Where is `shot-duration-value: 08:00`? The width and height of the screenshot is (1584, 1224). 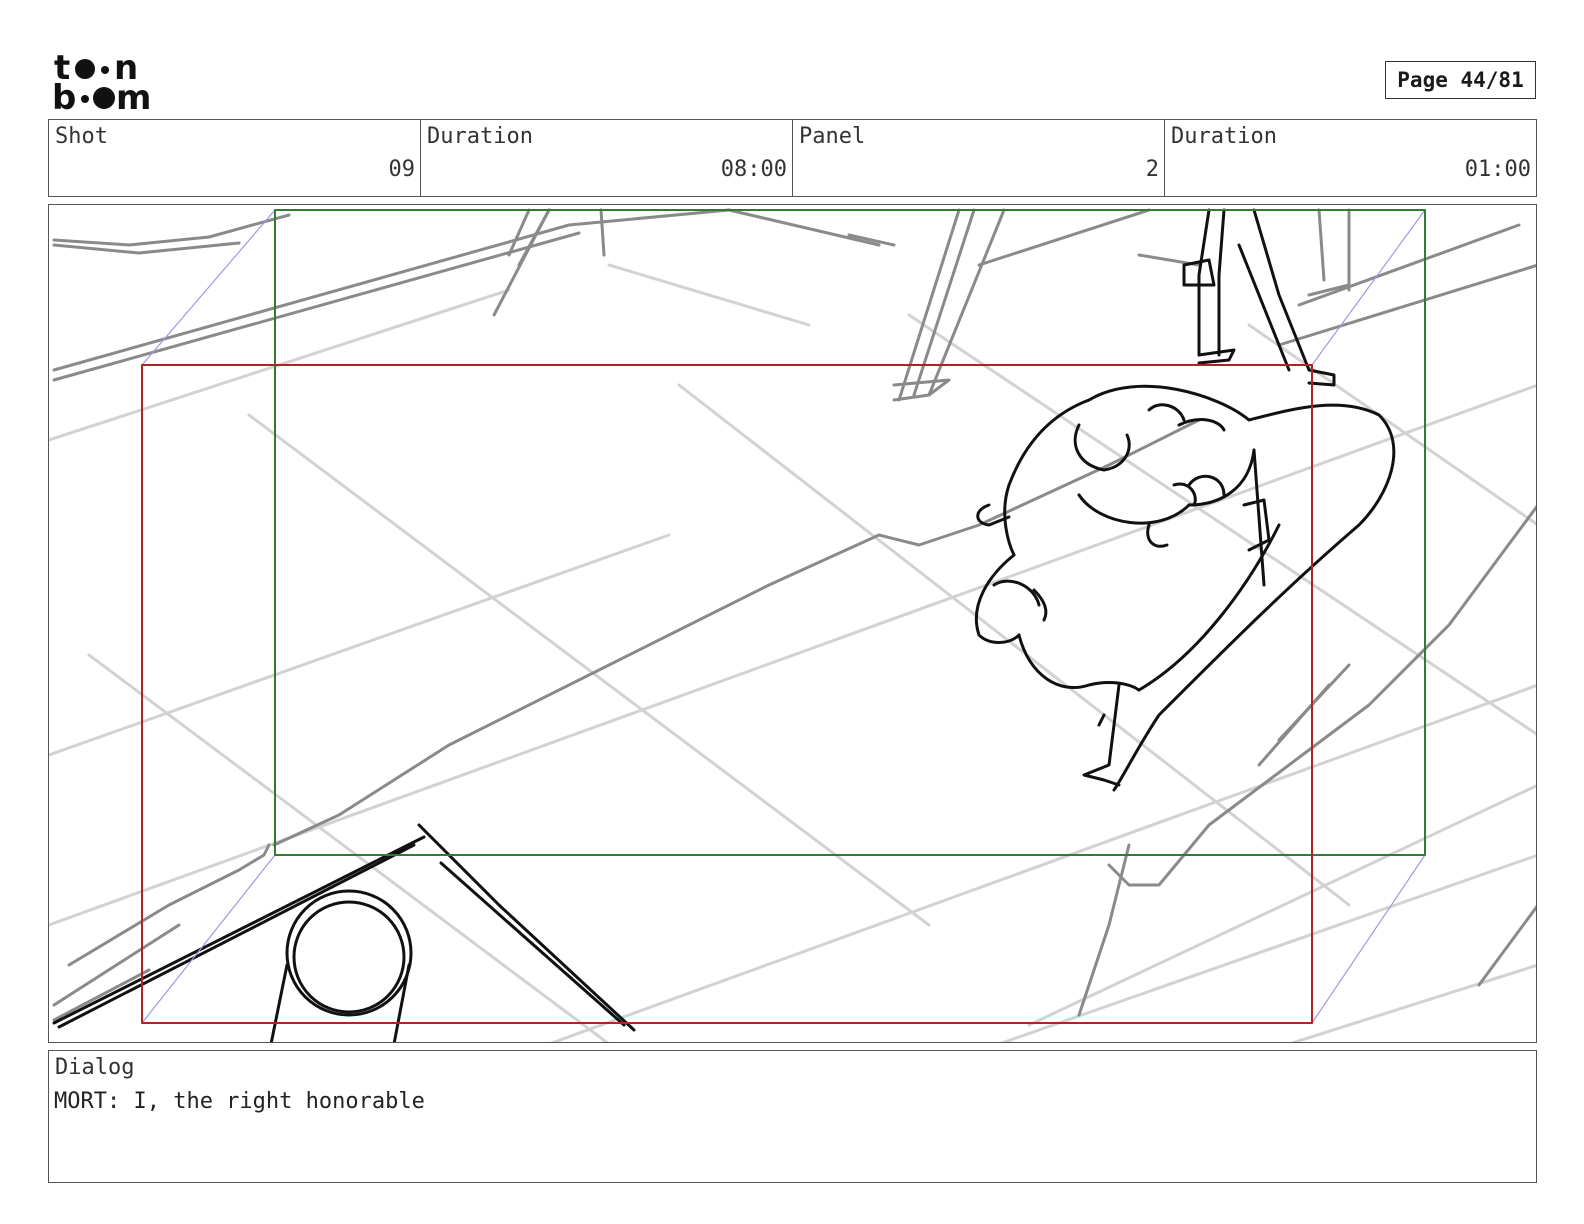 shot-duration-value: 08:00 is located at coordinates (753, 169).